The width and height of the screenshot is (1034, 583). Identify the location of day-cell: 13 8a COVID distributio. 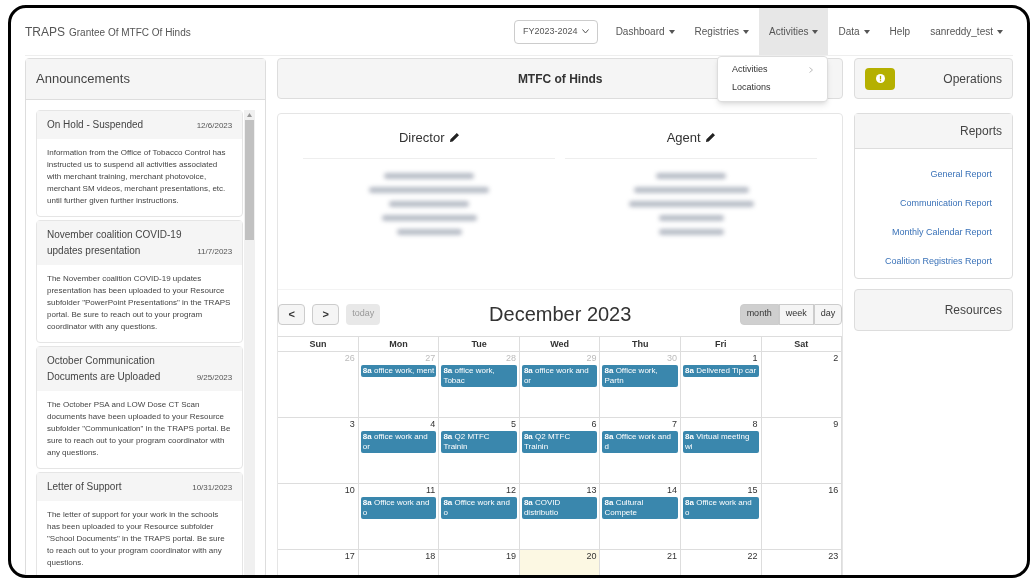
(560, 517).